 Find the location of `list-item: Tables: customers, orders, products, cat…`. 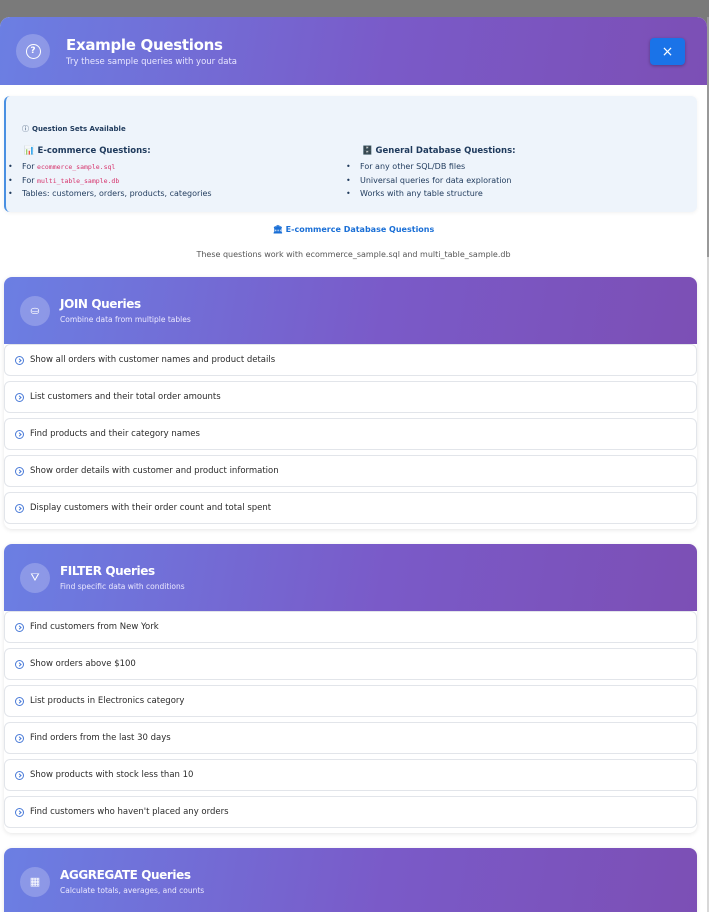

list-item: Tables: customers, orders, products, cat… is located at coordinates (110, 194).